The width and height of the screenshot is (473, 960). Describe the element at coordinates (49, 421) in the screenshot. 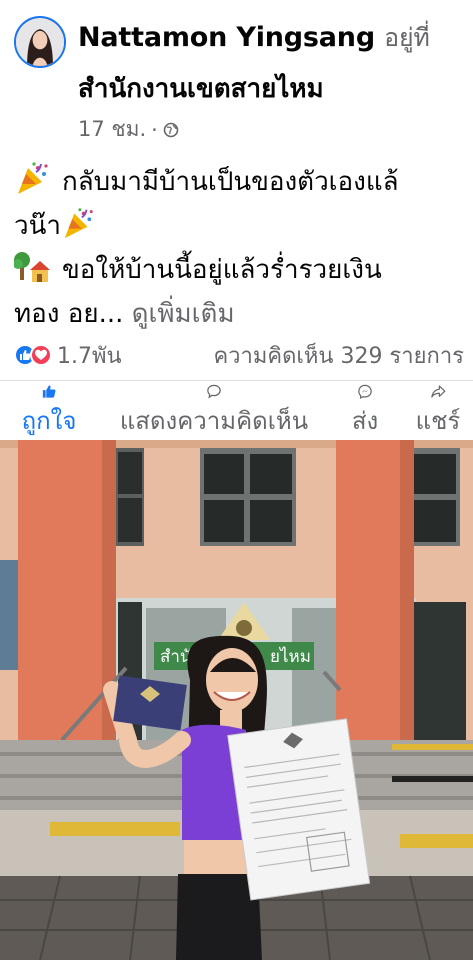

I see `like-label: ถูกใจ` at that location.